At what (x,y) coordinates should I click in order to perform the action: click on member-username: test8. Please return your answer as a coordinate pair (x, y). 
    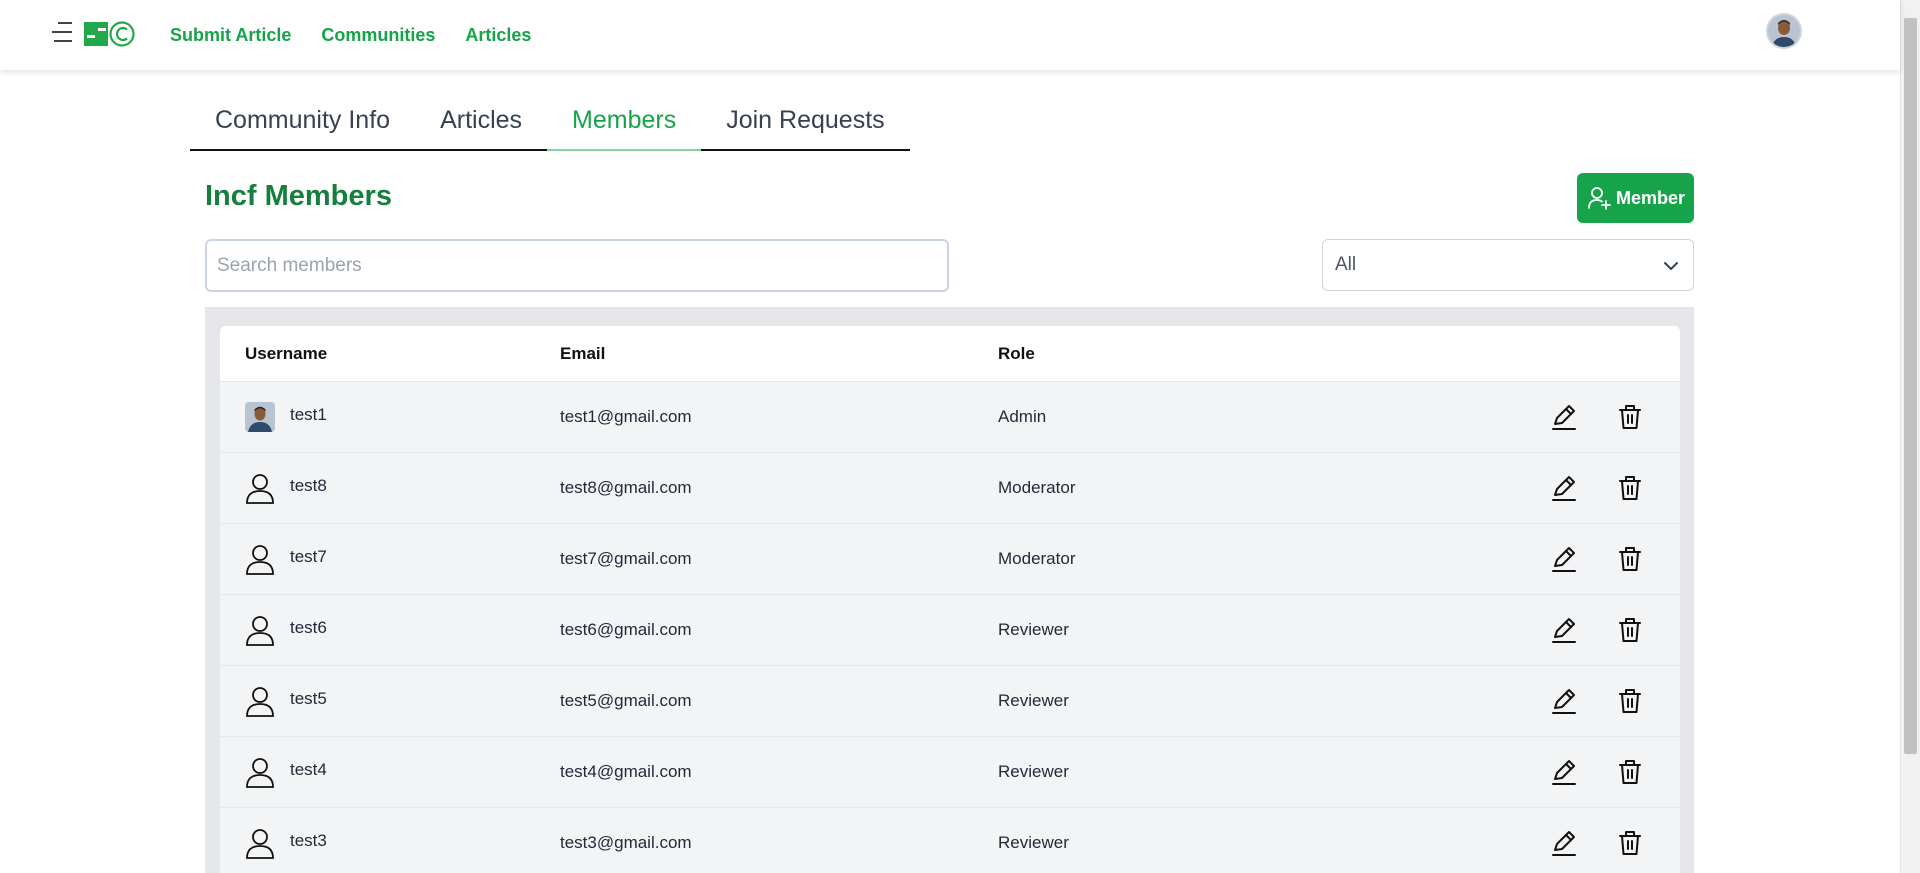
    Looking at the image, I should click on (308, 485).